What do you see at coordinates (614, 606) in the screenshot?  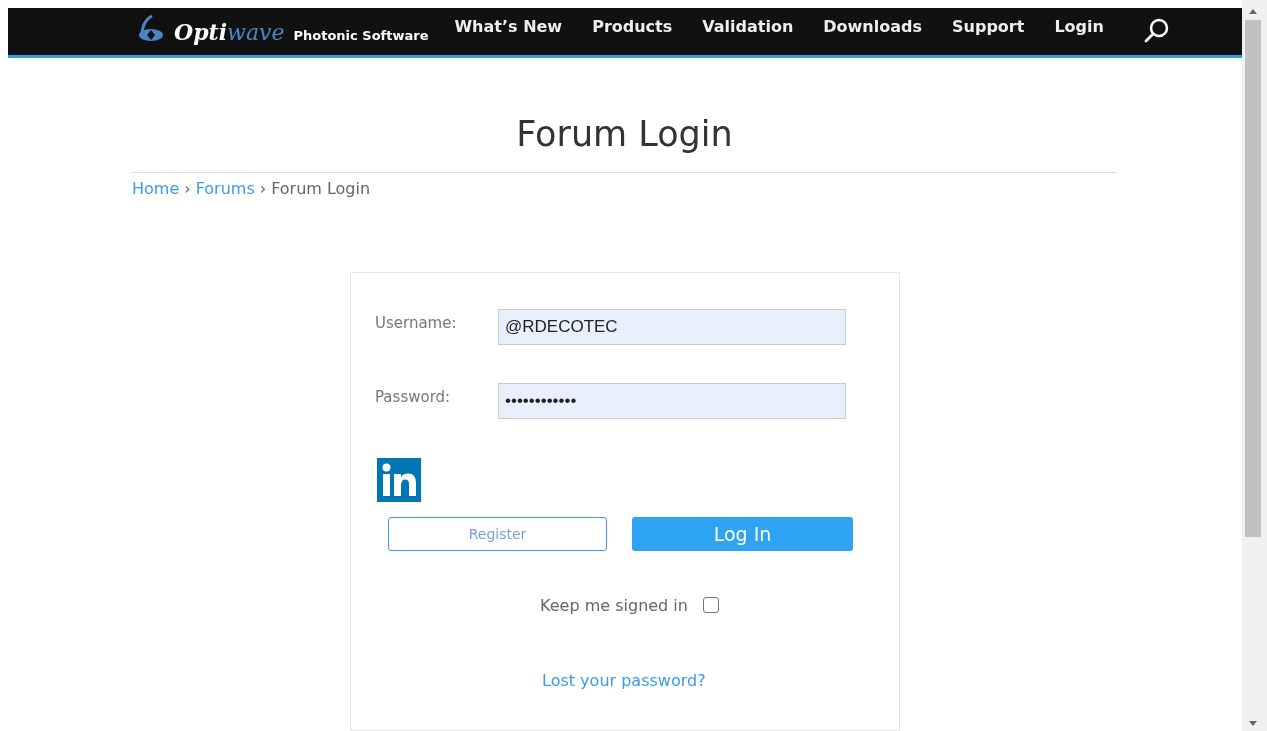 I see `remember-label: Keep me signed in` at bounding box center [614, 606].